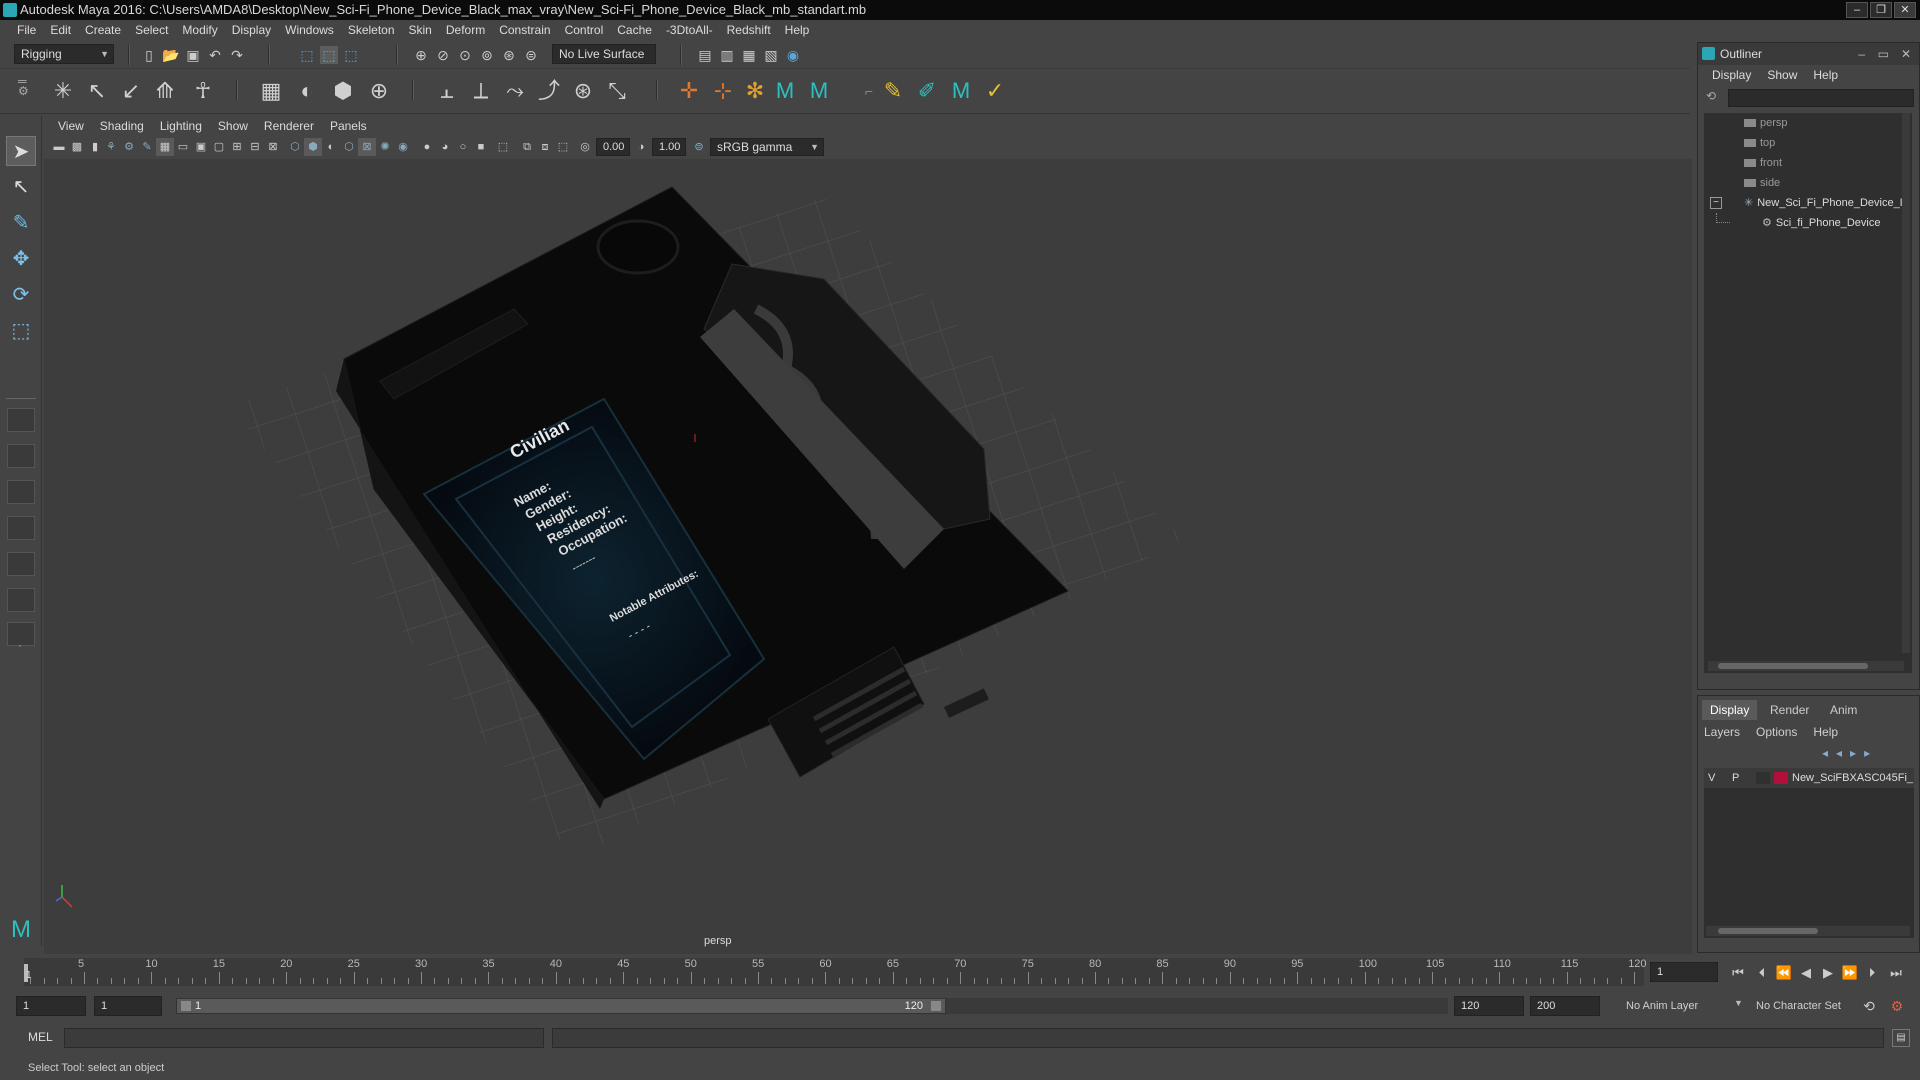 This screenshot has width=1920, height=1080. Describe the element at coordinates (583, 91) in the screenshot. I see `add-influence-icon: ⊛` at that location.